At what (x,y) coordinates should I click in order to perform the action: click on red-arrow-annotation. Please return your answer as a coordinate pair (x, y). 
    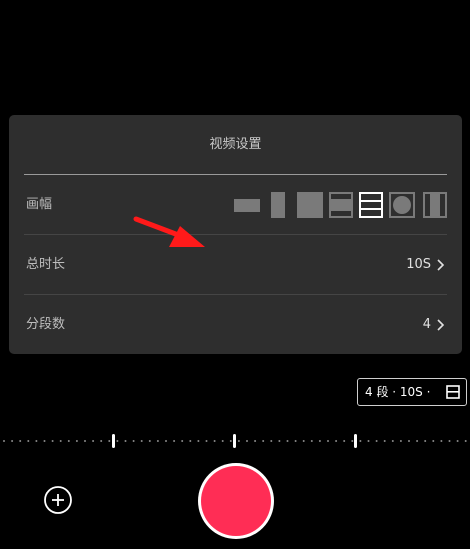
    Looking at the image, I should click on (169, 231).